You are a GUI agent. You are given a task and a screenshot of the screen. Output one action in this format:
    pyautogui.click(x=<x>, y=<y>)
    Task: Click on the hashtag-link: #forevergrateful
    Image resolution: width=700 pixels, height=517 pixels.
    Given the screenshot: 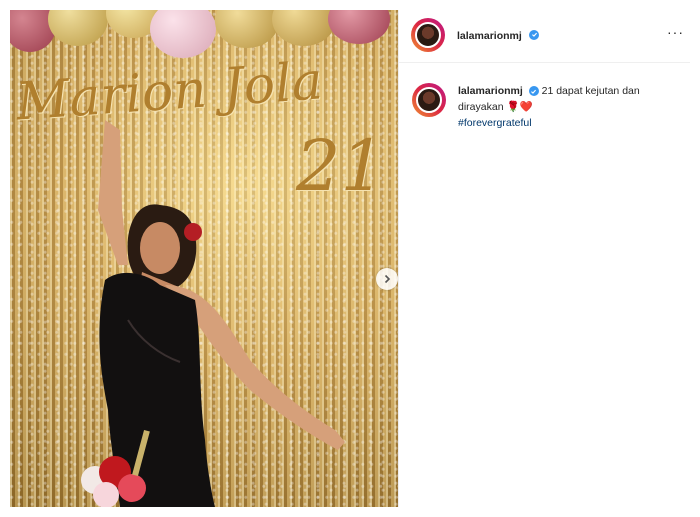 What is the action you would take?
    pyautogui.click(x=573, y=123)
    